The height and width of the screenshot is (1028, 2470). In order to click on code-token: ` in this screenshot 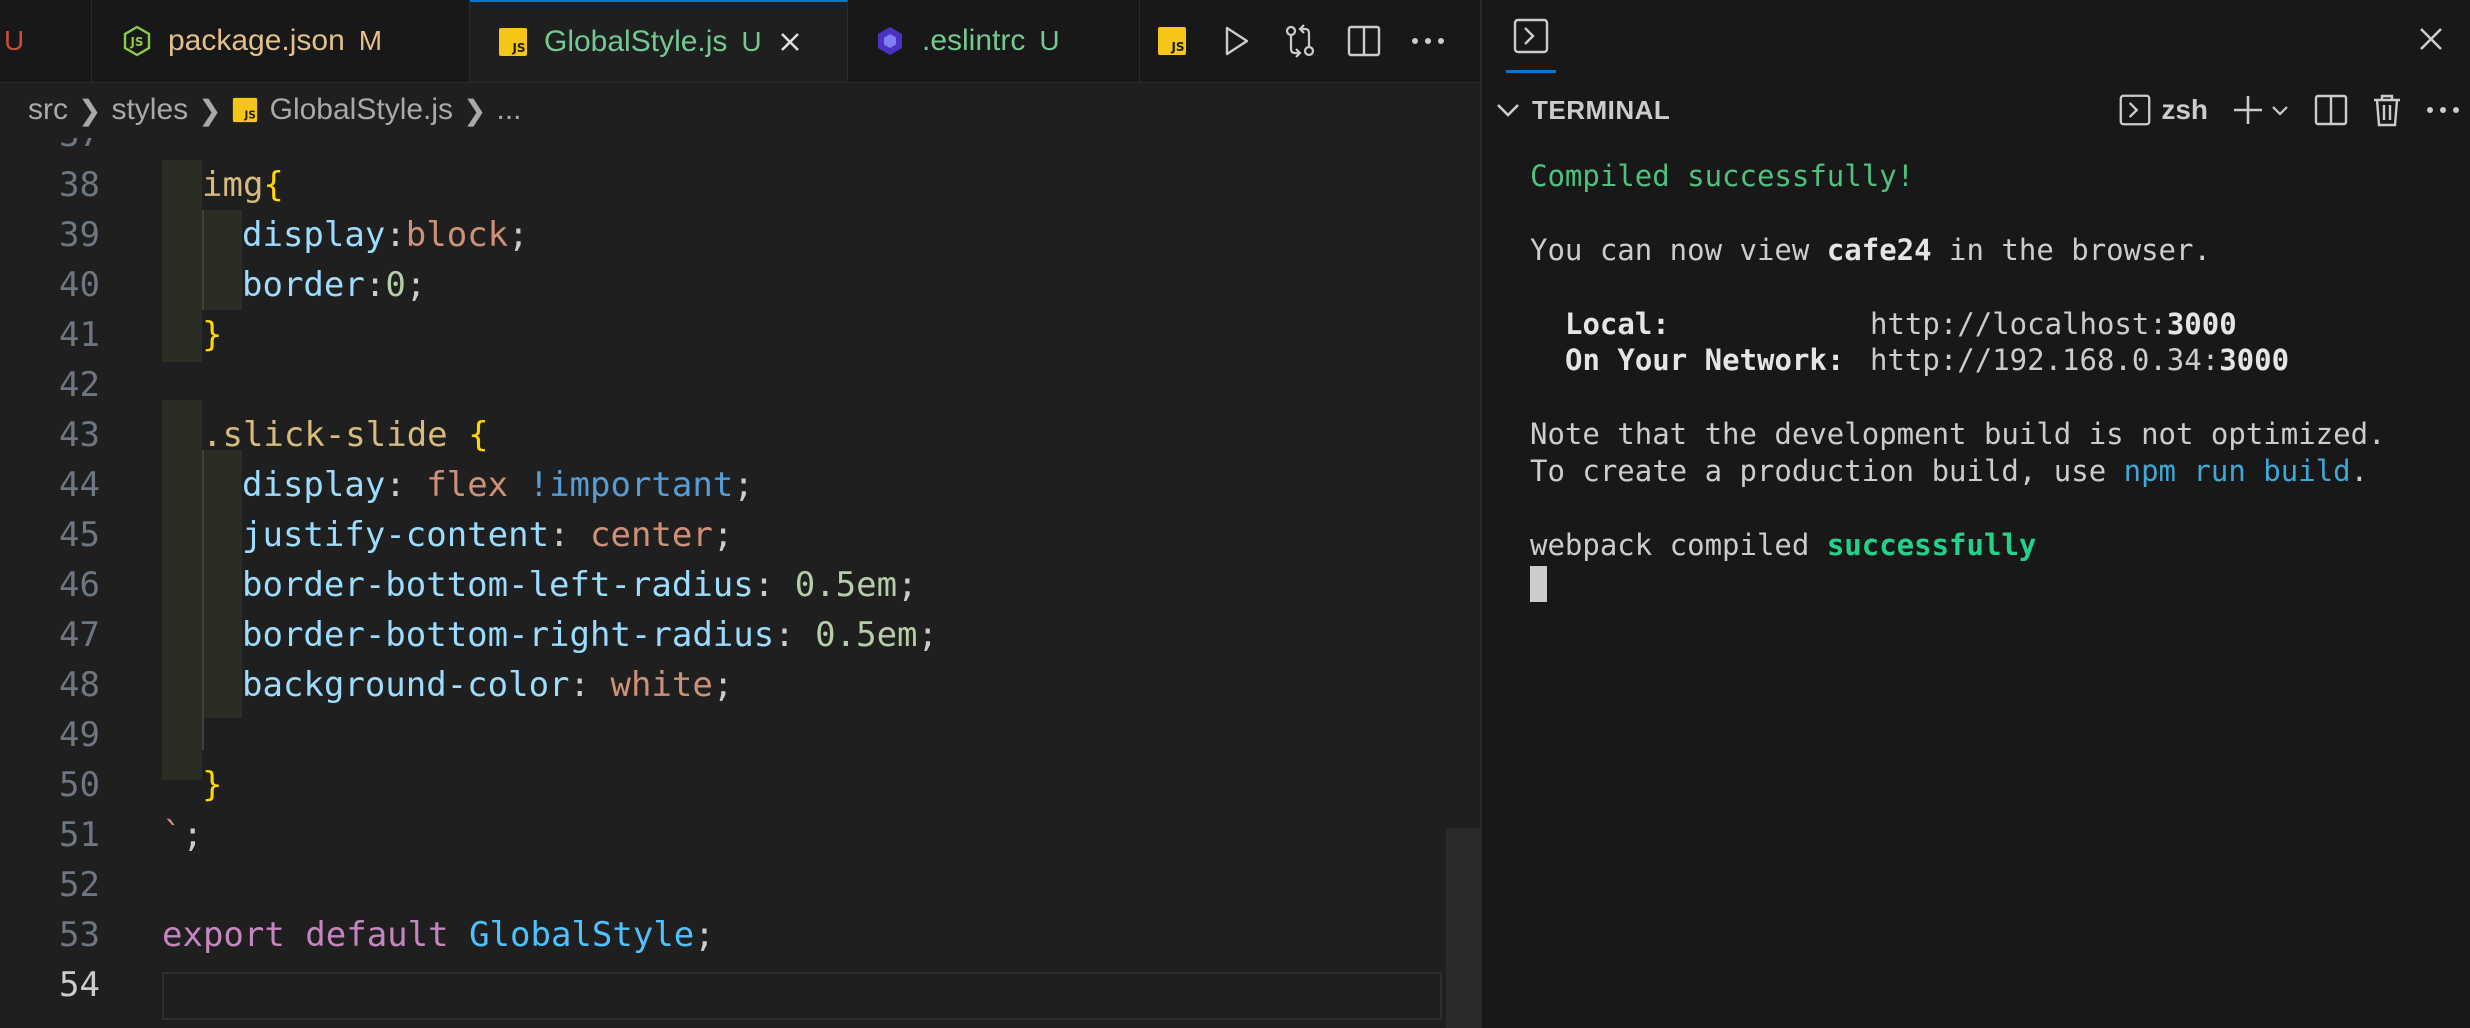, I will do `click(172, 835)`.